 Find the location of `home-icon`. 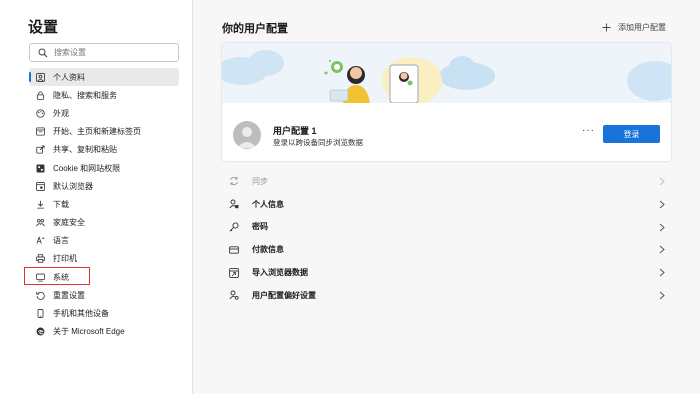

home-icon is located at coordinates (40, 131).